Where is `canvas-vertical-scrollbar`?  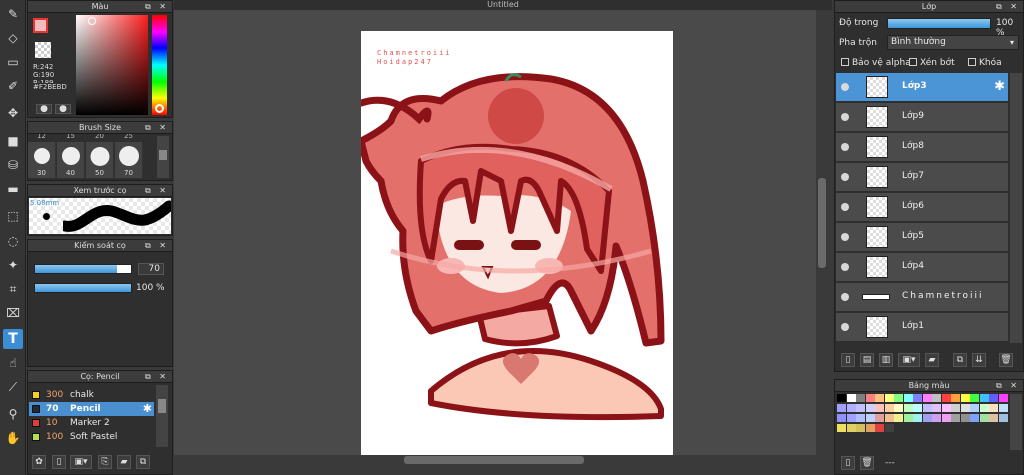 canvas-vertical-scrollbar is located at coordinates (822, 237).